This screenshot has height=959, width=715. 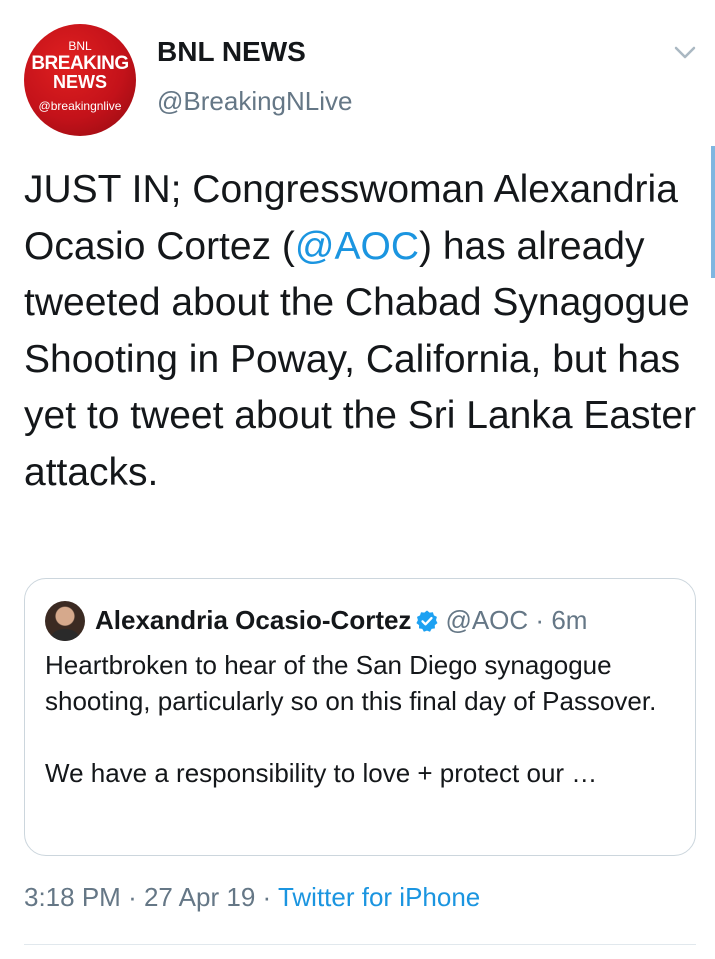 I want to click on author-name: BNL NEWS, so click(x=231, y=52).